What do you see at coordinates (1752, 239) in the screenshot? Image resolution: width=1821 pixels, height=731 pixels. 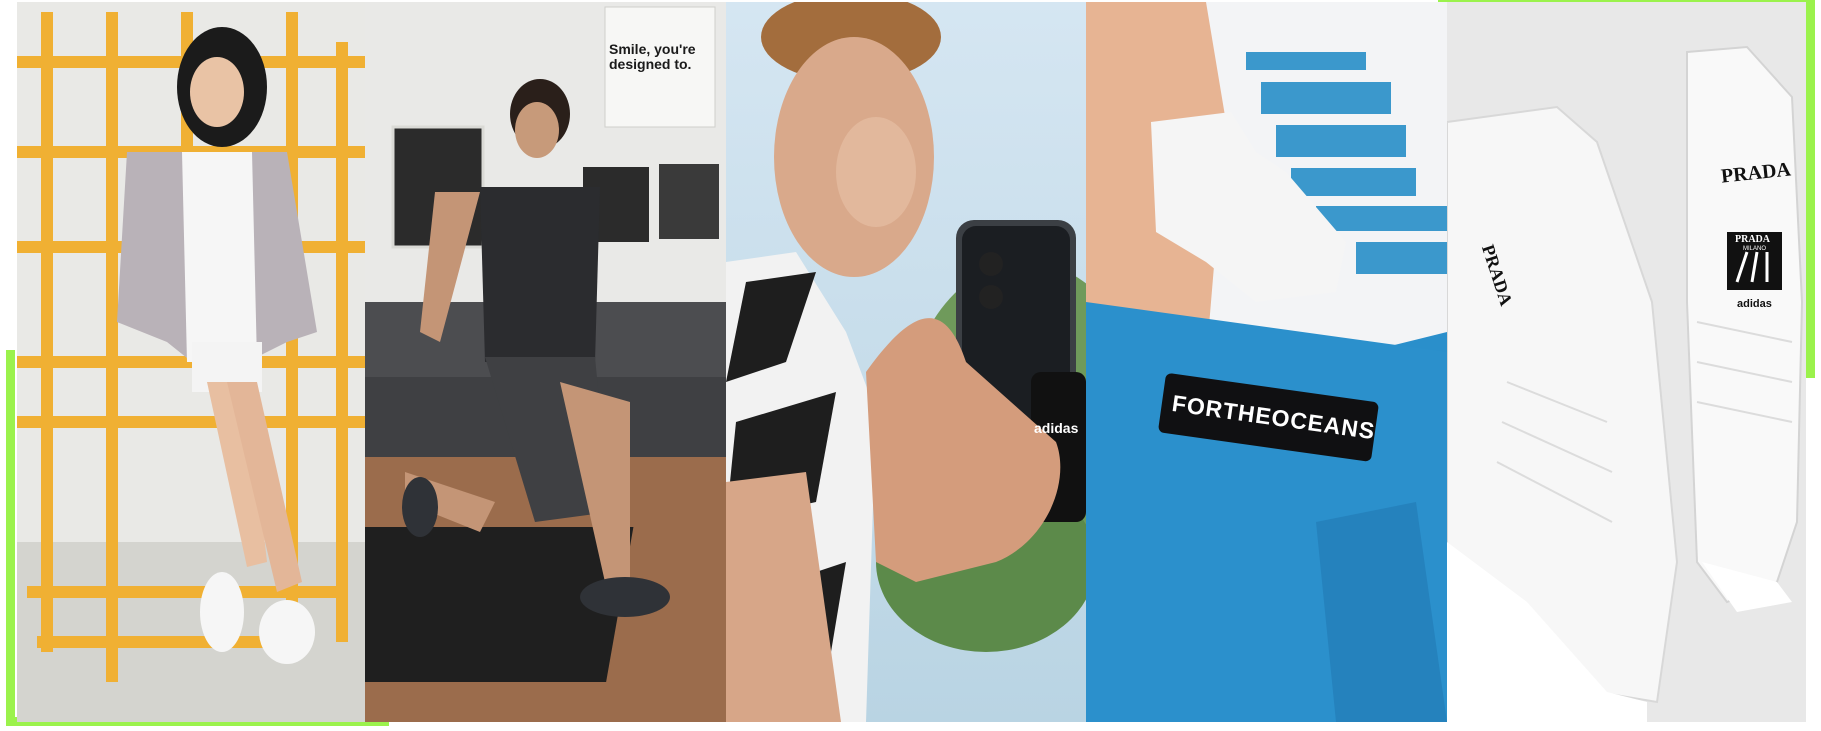 I see `prada-label-small: PRADA` at bounding box center [1752, 239].